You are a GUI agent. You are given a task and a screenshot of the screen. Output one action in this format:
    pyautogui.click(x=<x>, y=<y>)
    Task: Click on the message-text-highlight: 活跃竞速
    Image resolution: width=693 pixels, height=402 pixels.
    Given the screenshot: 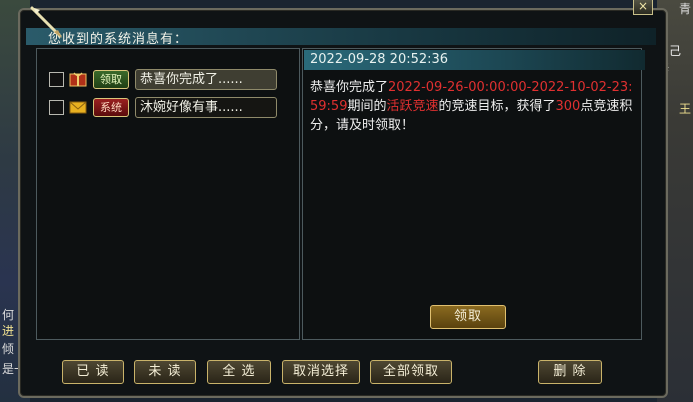 What is the action you would take?
    pyautogui.click(x=412, y=106)
    